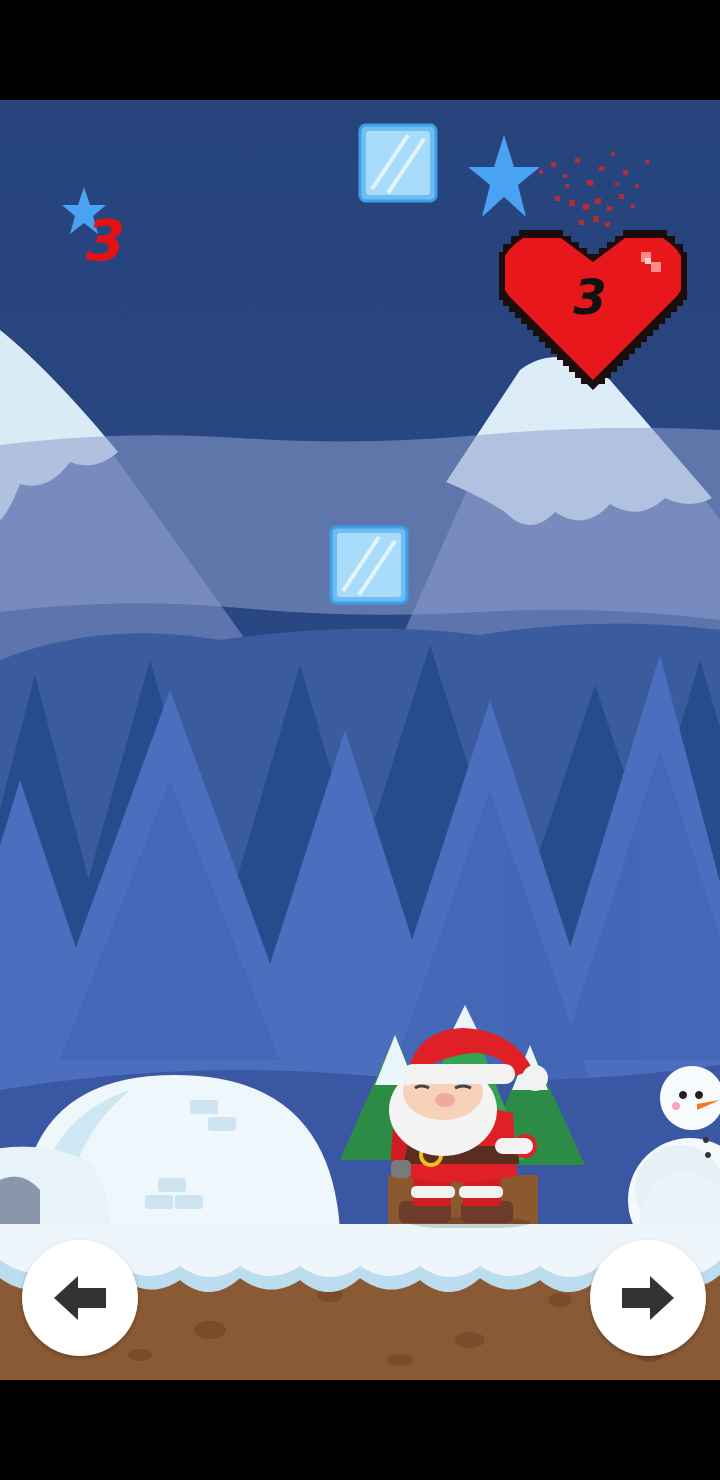 The height and width of the screenshot is (1480, 720). Describe the element at coordinates (468, 1128) in the screenshot. I see `santa-player` at that location.